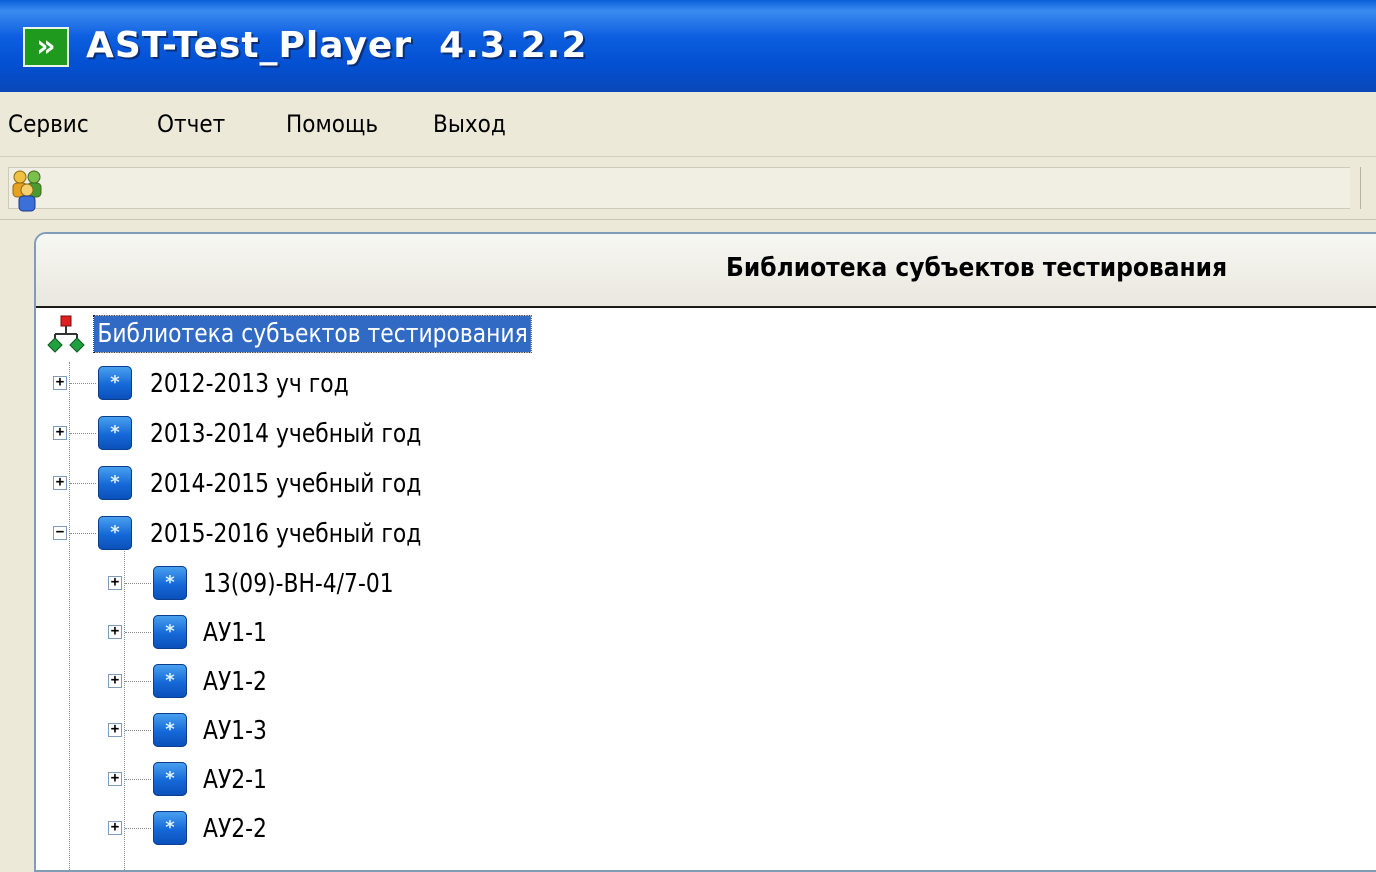 The height and width of the screenshot is (872, 1376). Describe the element at coordinates (706, 731) in the screenshot. I see `tree-node-group: + * АУ1-3` at that location.